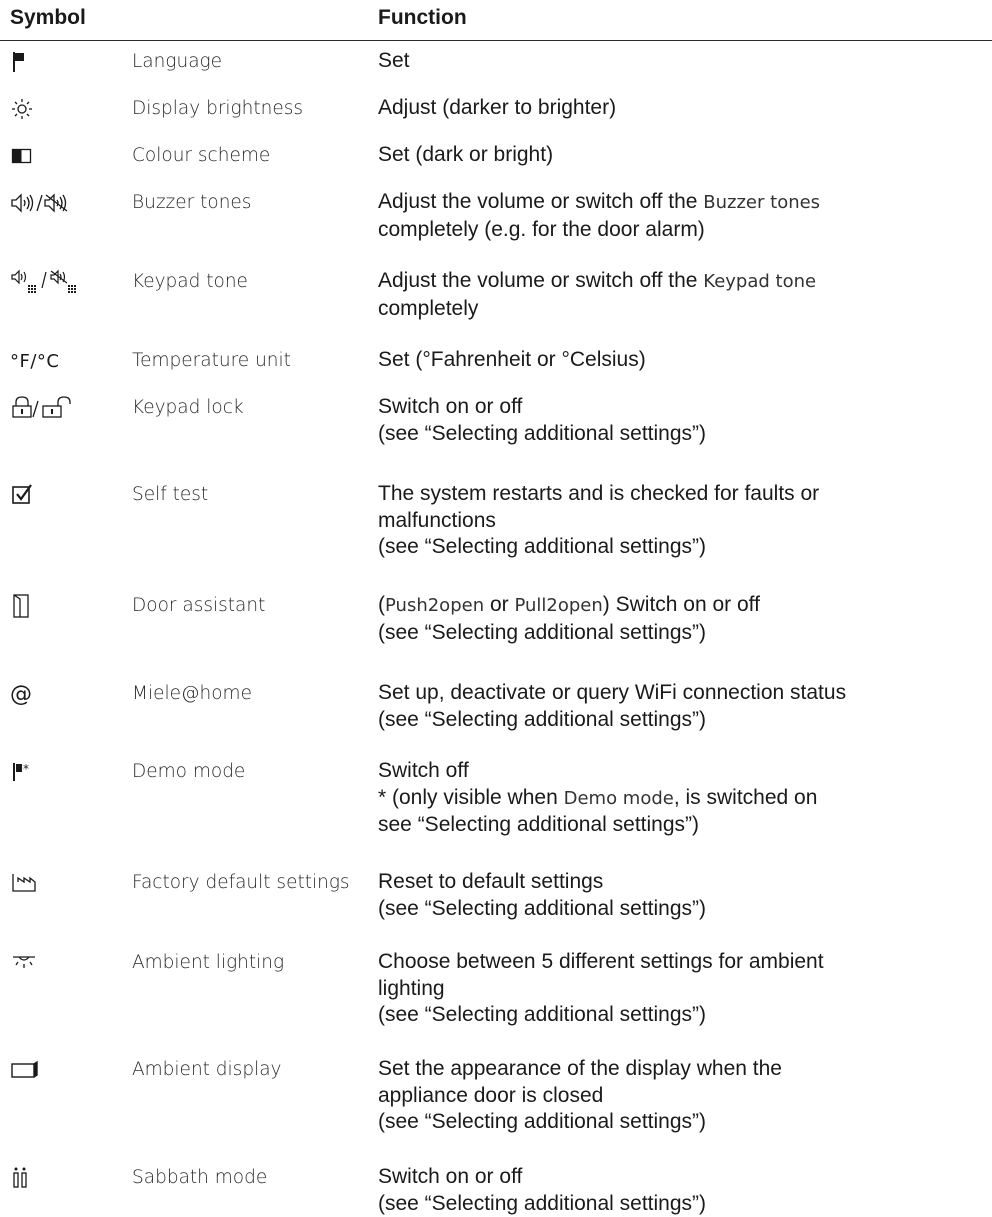  Describe the element at coordinates (496, 20) in the screenshot. I see `table-header: Symbol Function` at that location.